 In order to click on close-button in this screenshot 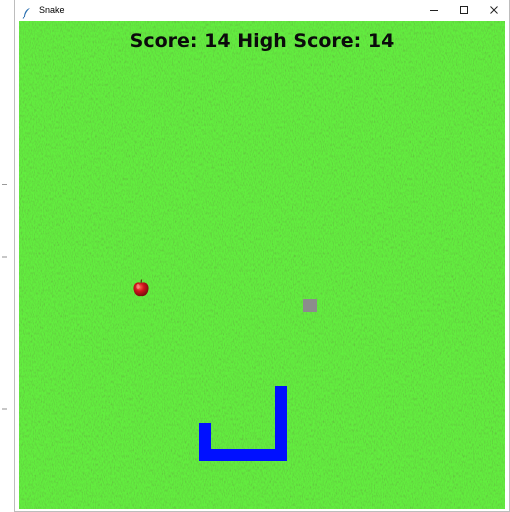, I will do `click(494, 10)`.